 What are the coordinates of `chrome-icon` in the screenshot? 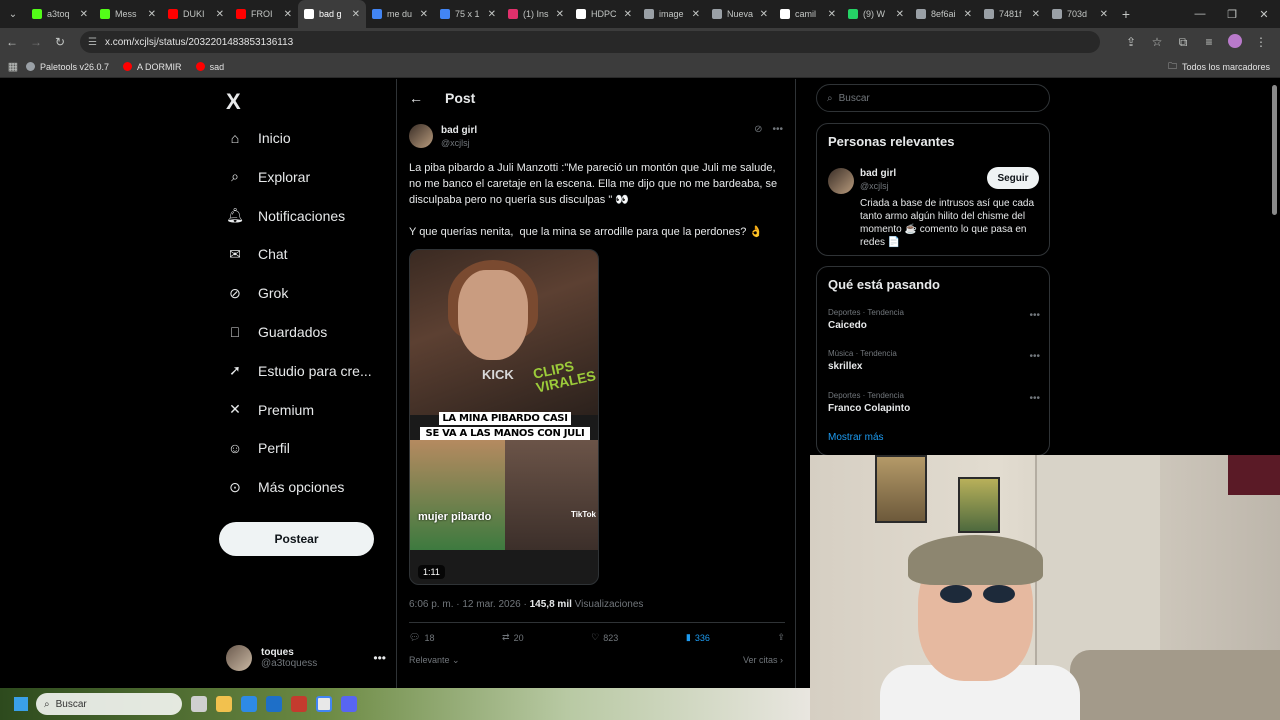 It's located at (324, 704).